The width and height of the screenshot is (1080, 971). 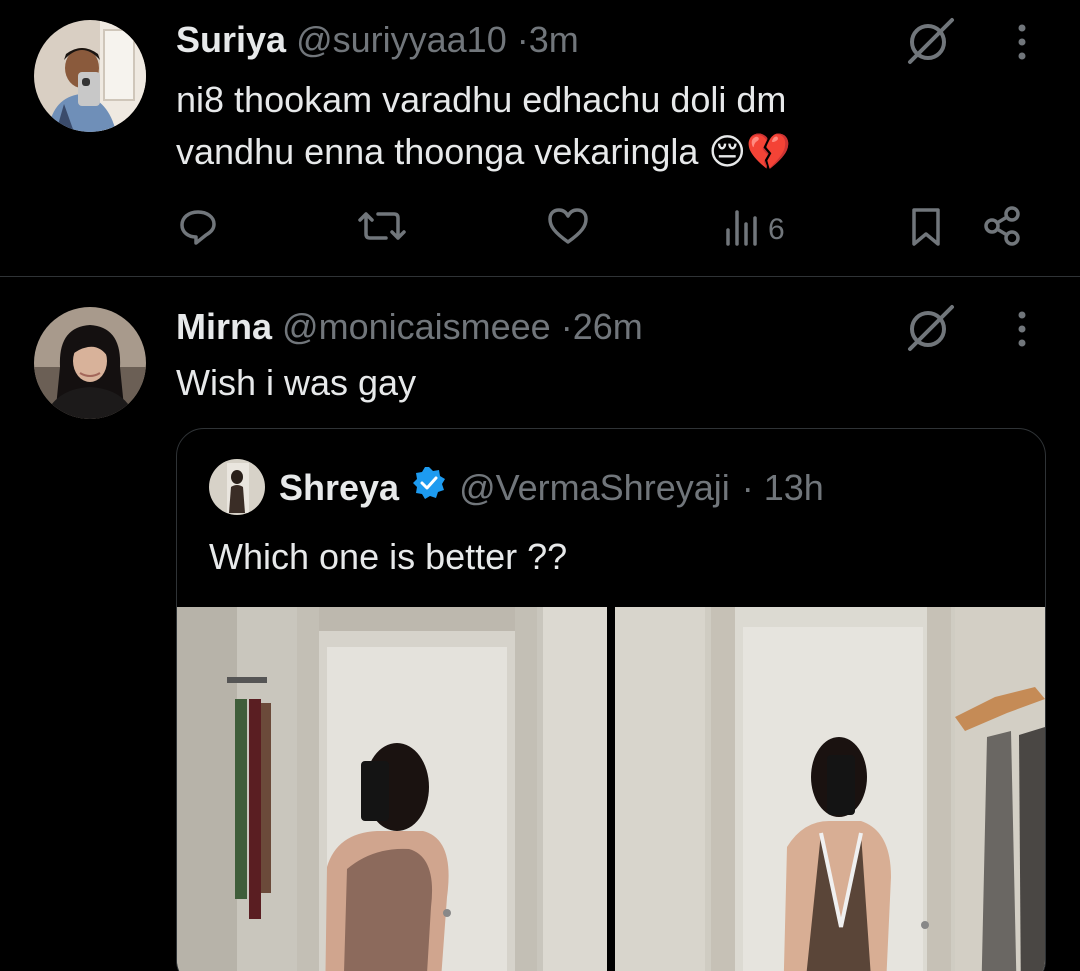 I want to click on bookmark-icon, so click(x=926, y=230).